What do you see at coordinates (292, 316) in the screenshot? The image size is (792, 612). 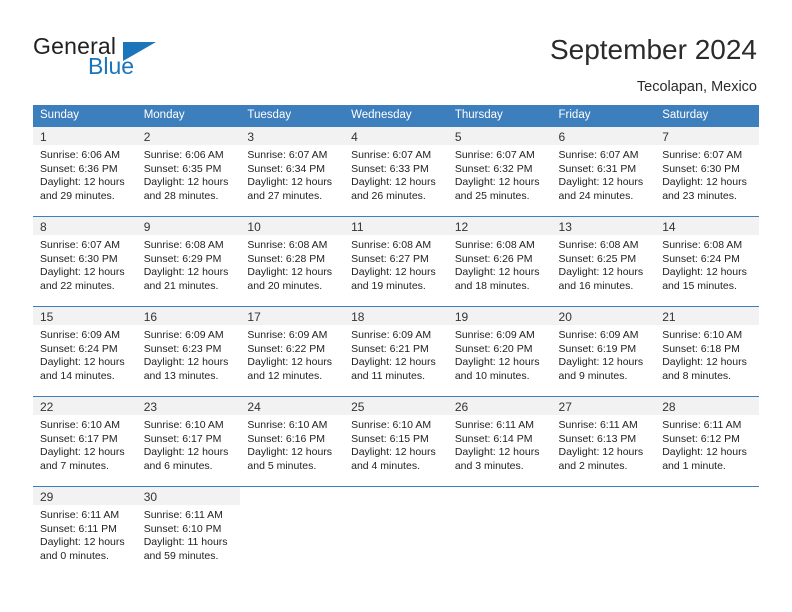 I see `day-number-band: 17` at bounding box center [292, 316].